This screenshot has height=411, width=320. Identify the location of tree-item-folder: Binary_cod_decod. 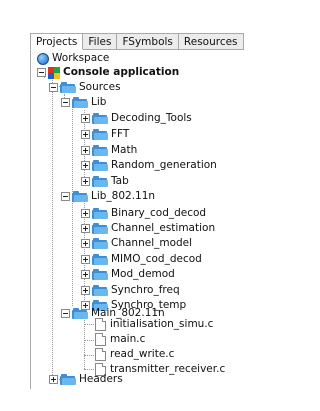
(143, 213).